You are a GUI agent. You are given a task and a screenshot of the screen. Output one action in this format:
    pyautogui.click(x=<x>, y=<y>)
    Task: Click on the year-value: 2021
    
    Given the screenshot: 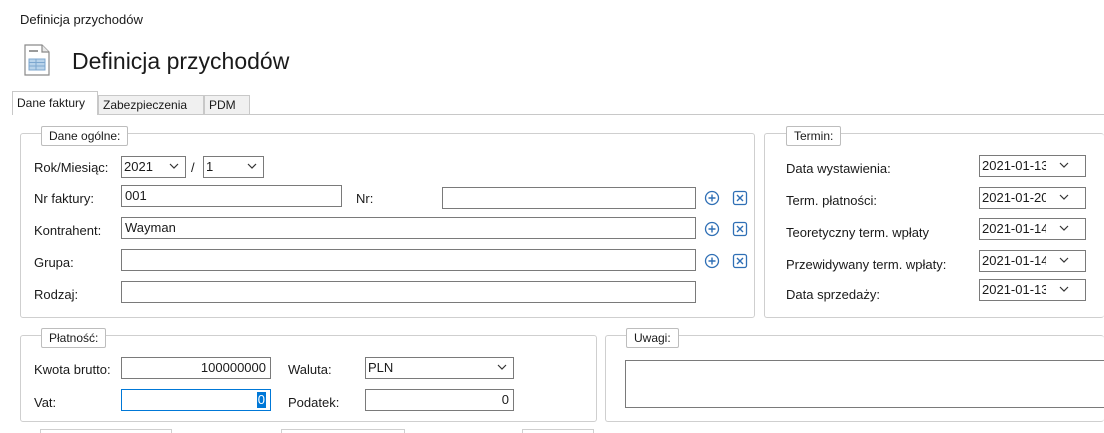 What is the action you would take?
    pyautogui.click(x=138, y=166)
    